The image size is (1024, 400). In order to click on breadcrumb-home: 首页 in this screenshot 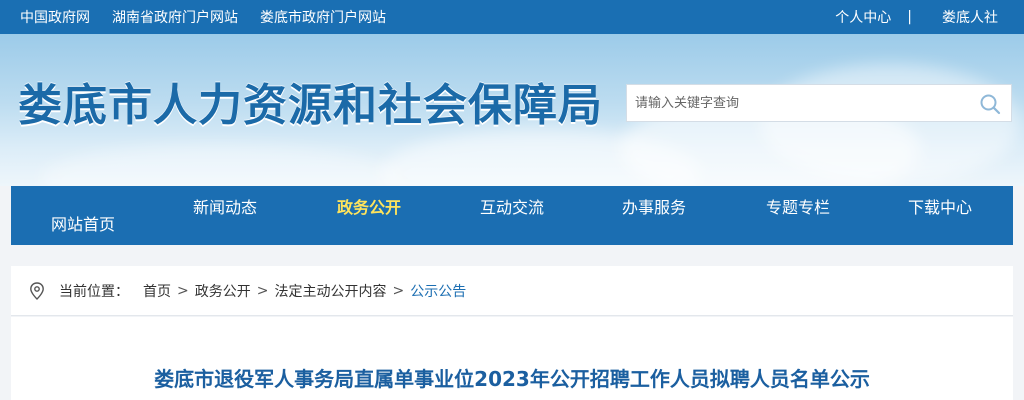, I will do `click(157, 291)`.